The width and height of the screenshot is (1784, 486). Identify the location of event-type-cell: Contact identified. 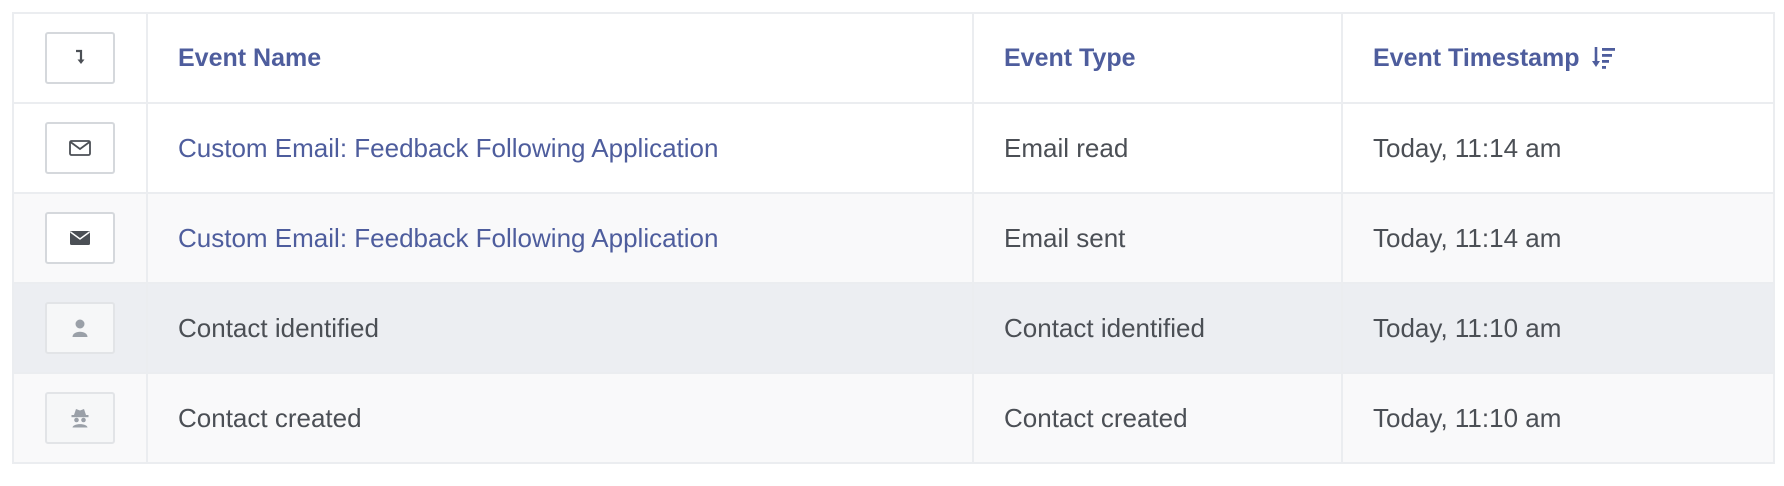
(1157, 328).